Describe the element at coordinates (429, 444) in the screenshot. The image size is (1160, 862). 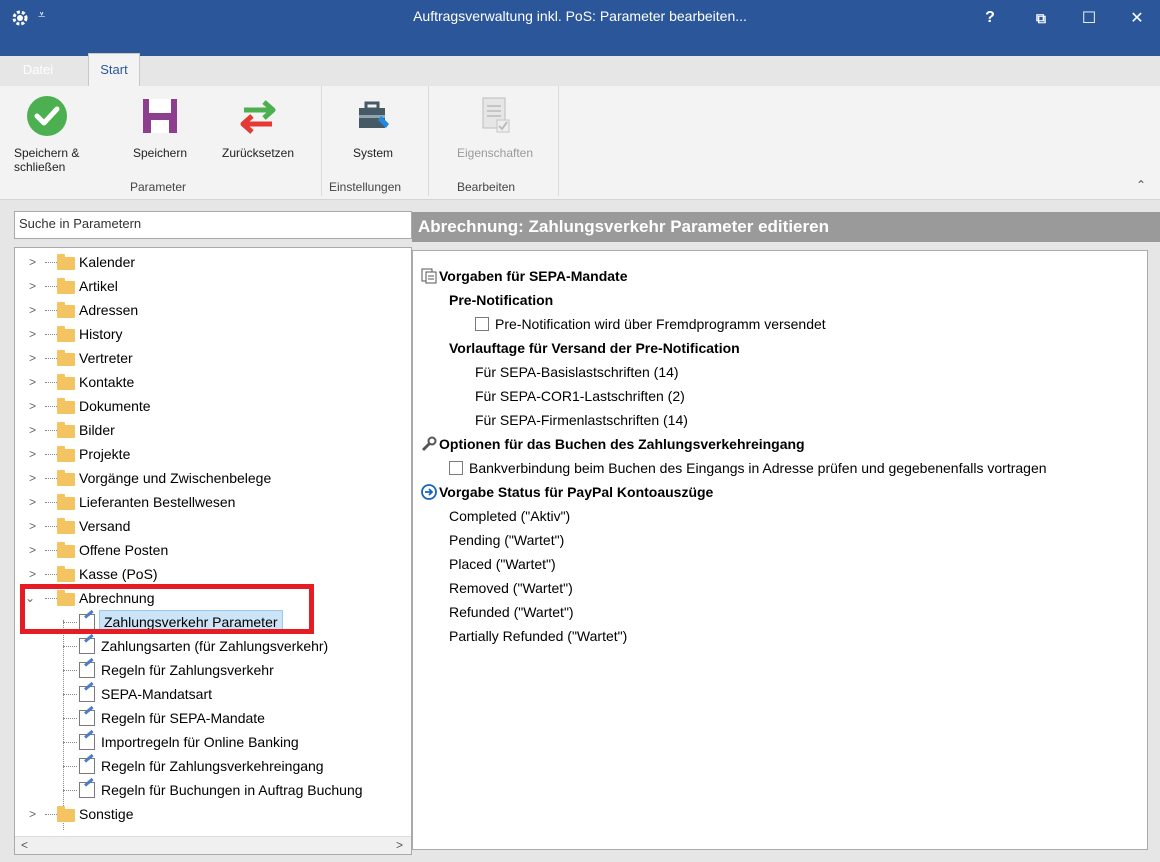
I see `wrench-icon` at that location.